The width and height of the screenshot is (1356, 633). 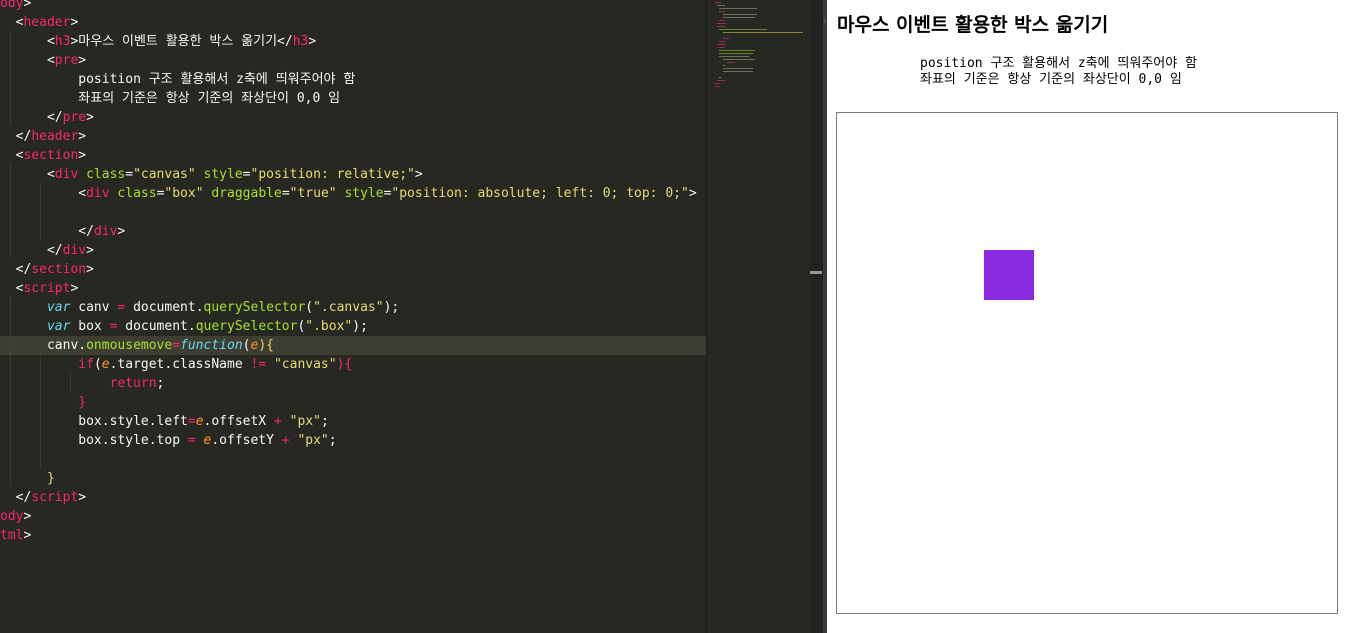 What do you see at coordinates (15, 535) in the screenshot?
I see `code-line: tml>` at bounding box center [15, 535].